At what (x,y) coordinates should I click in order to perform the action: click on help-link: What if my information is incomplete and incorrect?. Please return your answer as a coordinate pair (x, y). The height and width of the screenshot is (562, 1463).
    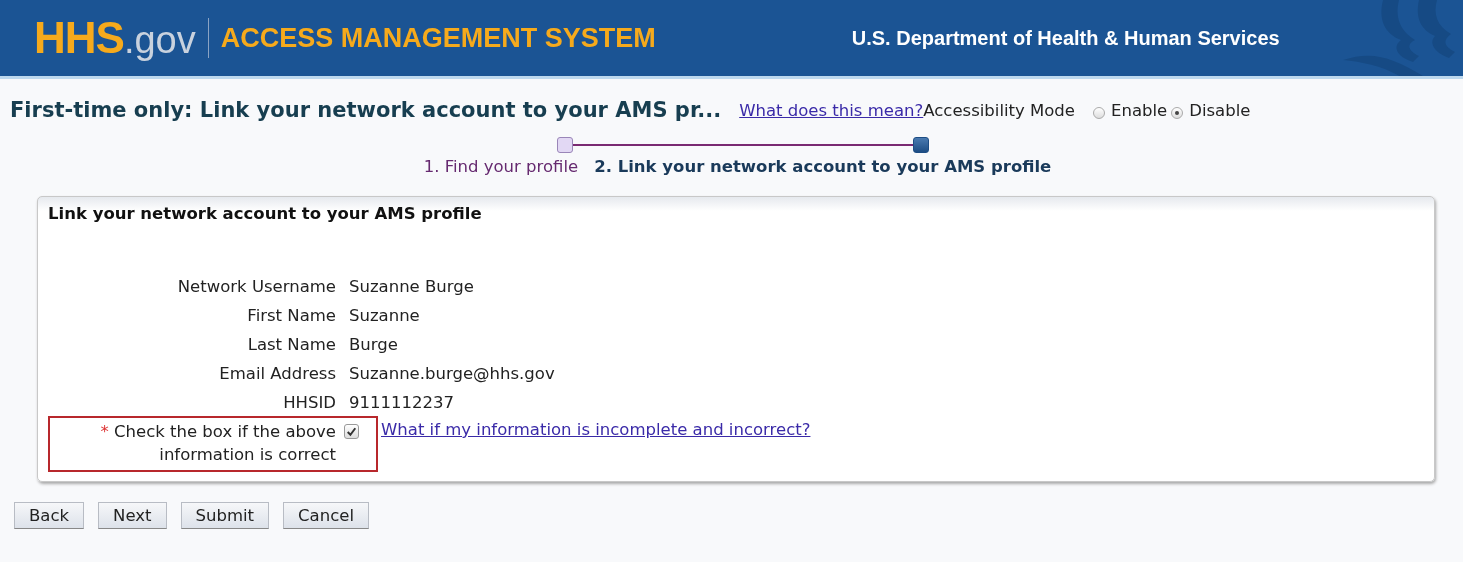
    Looking at the image, I should click on (596, 429).